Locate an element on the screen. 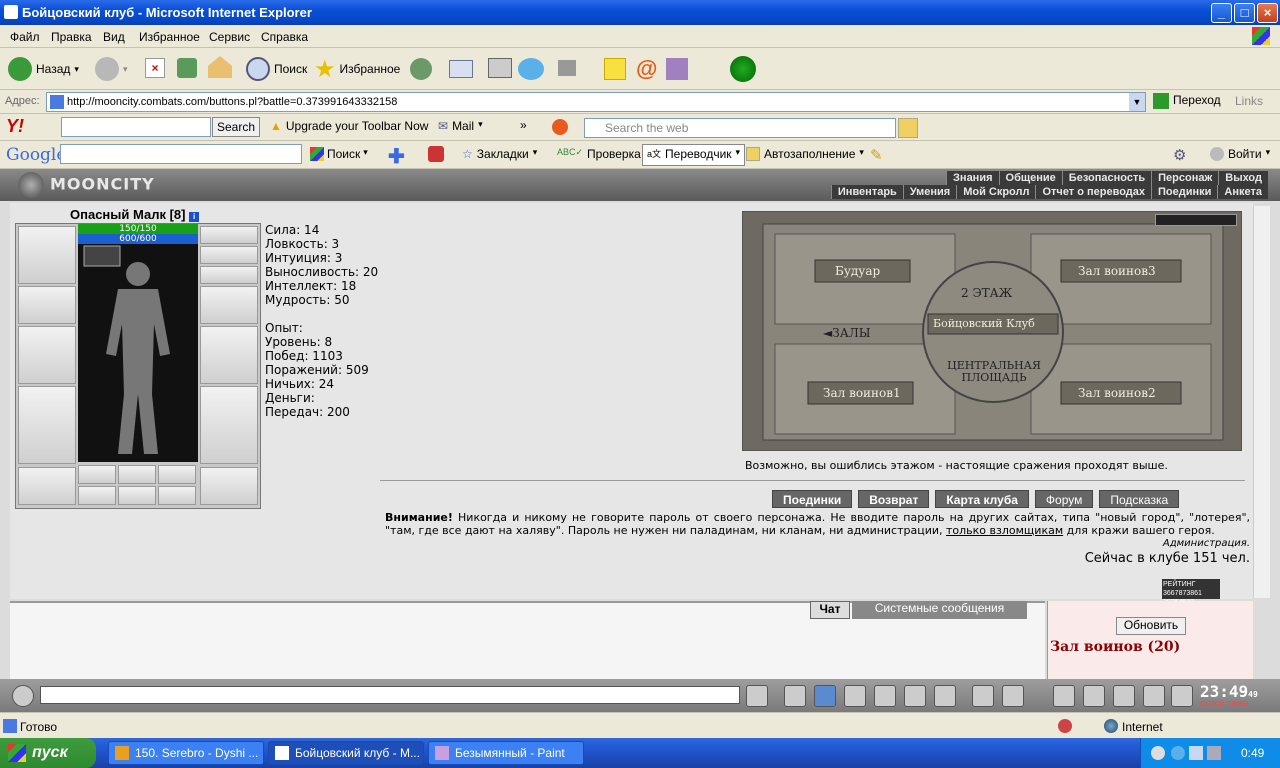 The height and width of the screenshot is (768, 1280). maximize-button: □ is located at coordinates (1244, 13).